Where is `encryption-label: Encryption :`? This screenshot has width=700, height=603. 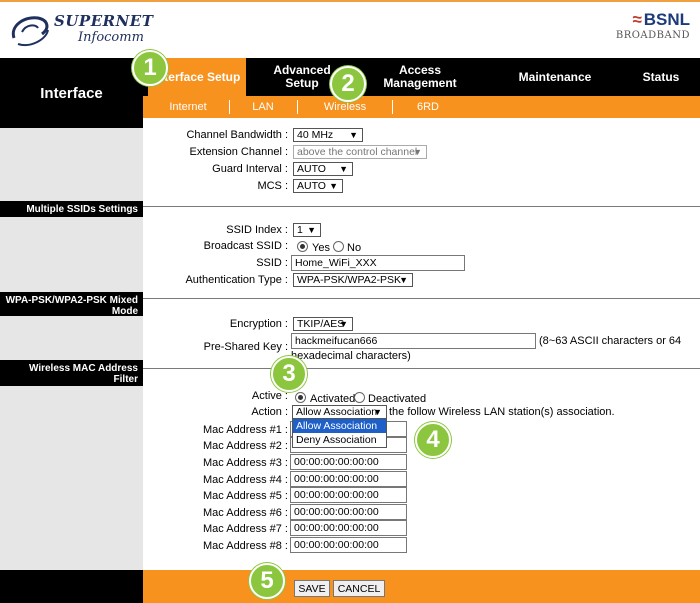 encryption-label: Encryption : is located at coordinates (258, 324).